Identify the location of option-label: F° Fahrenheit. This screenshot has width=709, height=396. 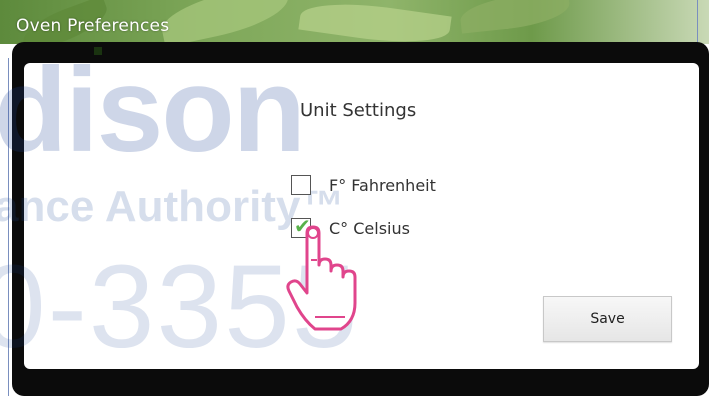
(382, 185).